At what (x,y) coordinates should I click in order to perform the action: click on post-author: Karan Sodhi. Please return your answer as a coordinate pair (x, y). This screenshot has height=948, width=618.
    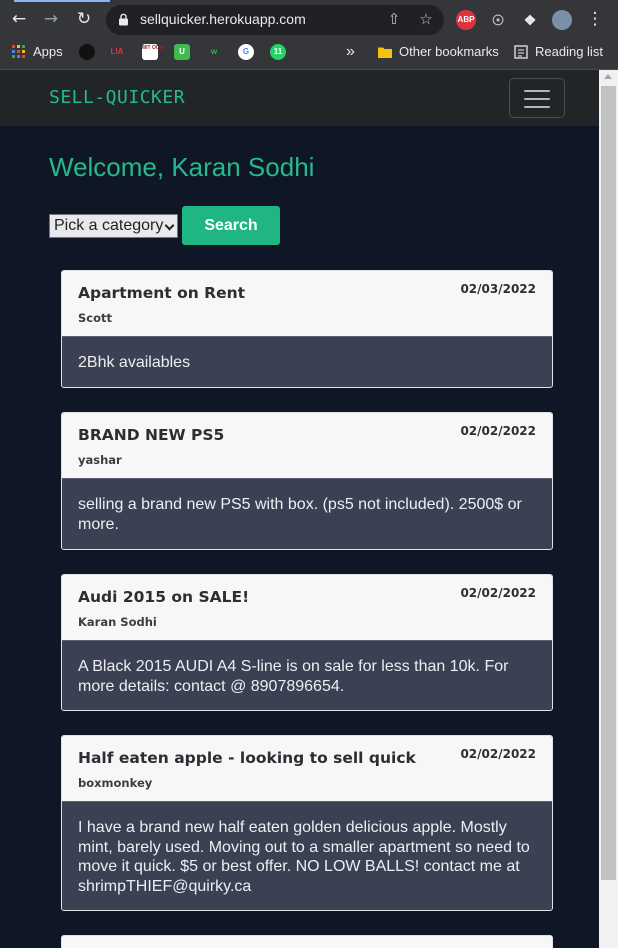
    Looking at the image, I should click on (117, 622).